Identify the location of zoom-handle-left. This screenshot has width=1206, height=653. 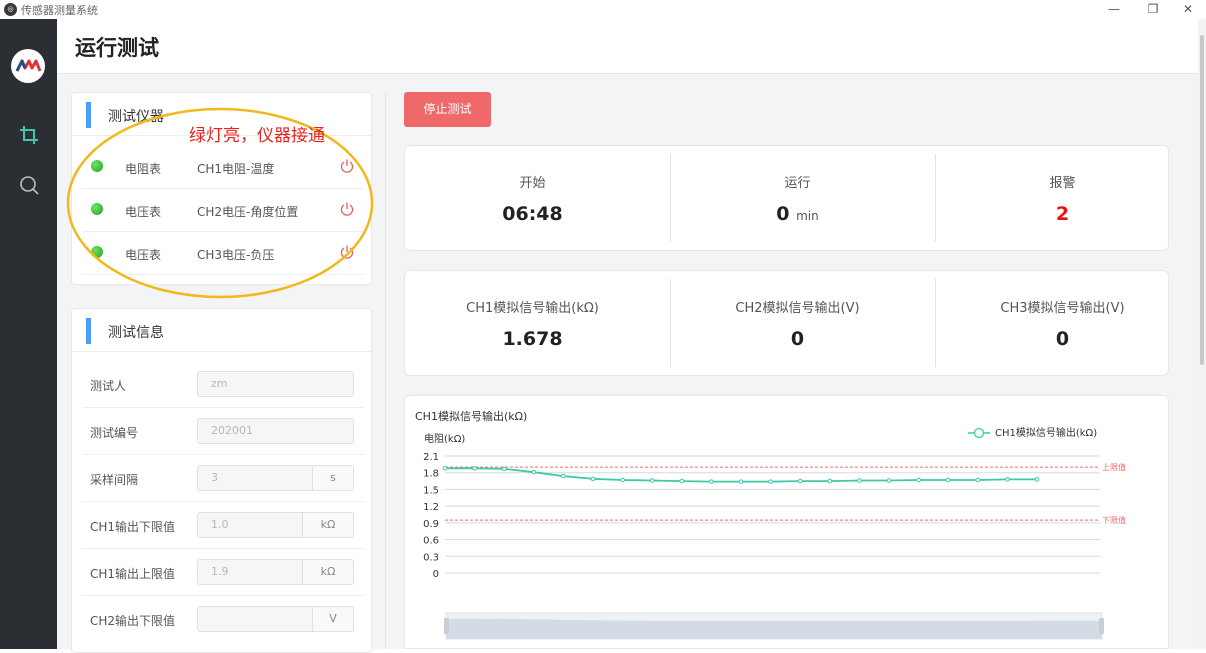
(446, 626).